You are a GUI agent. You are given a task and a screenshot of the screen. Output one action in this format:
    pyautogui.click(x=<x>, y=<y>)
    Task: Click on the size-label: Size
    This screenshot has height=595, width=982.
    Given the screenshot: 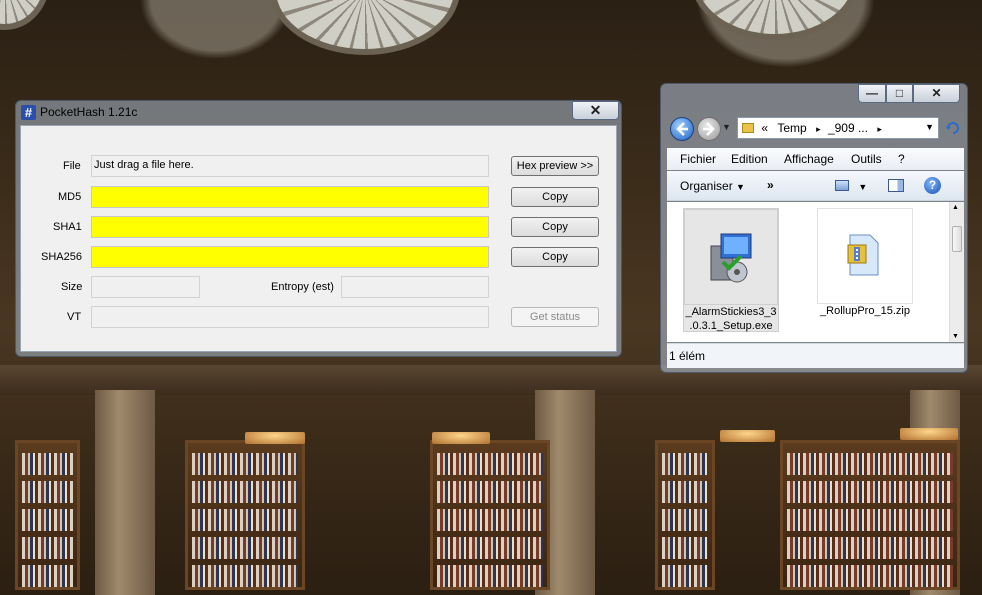 What is the action you would take?
    pyautogui.click(x=72, y=287)
    